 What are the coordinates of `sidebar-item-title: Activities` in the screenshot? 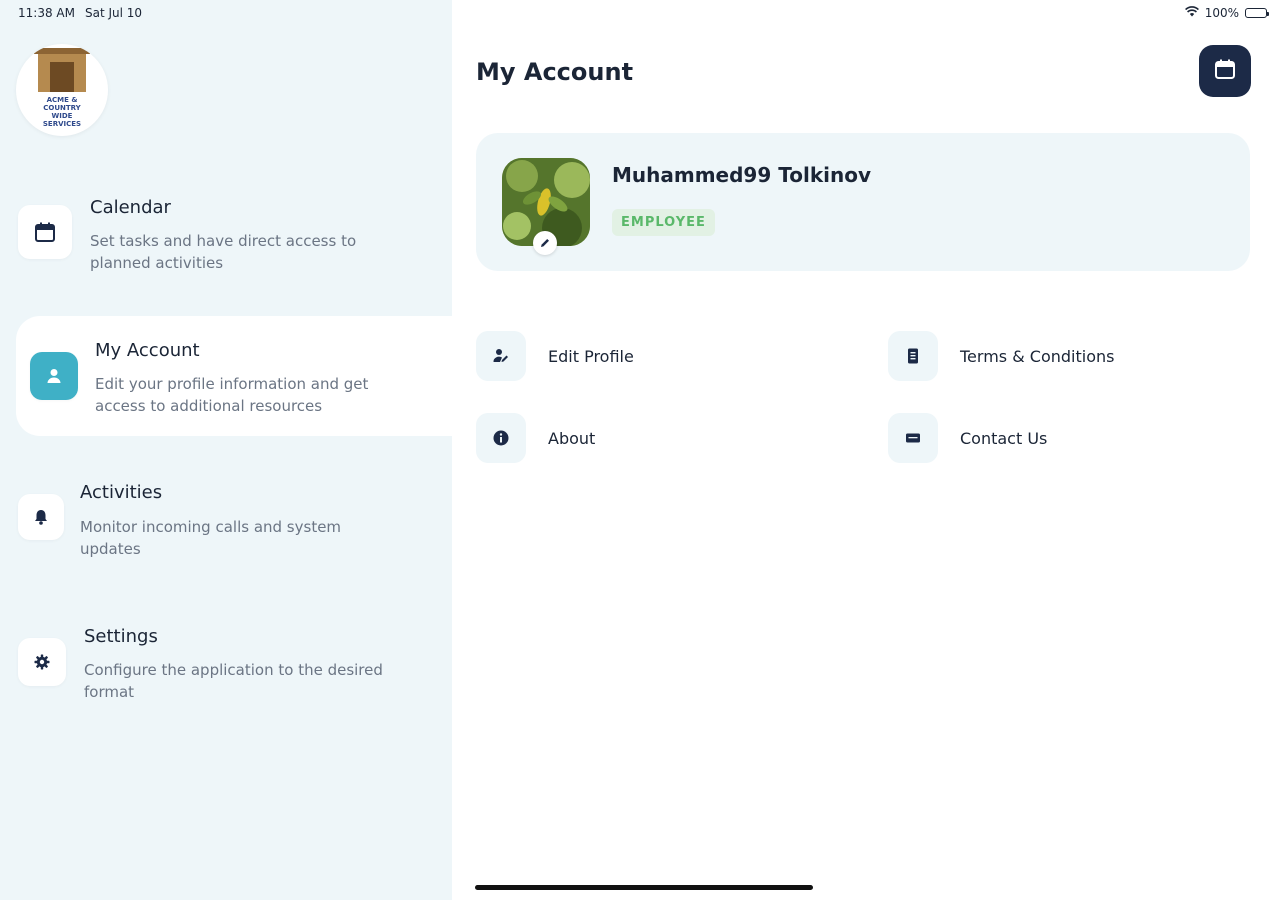 It's located at (121, 492).